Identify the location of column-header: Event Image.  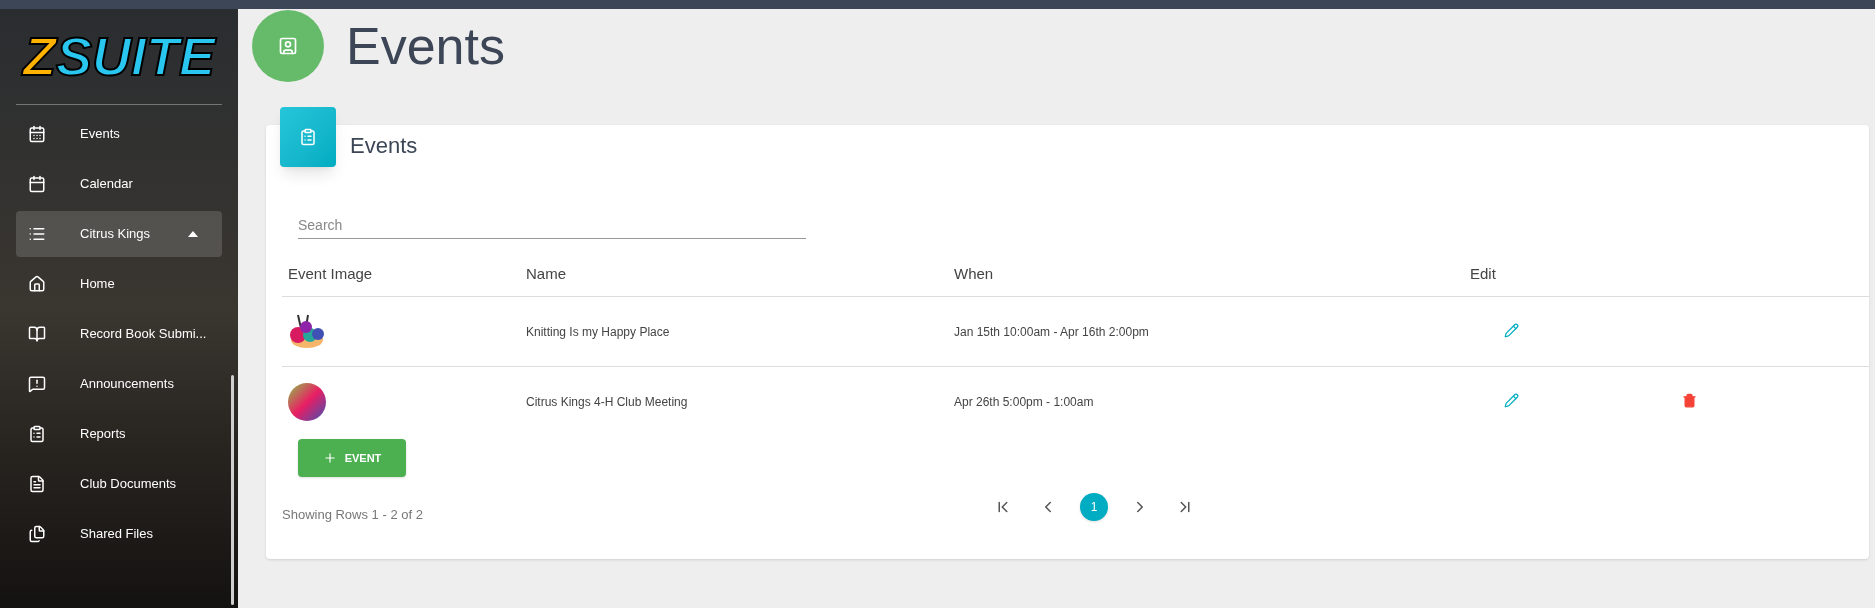
(330, 274).